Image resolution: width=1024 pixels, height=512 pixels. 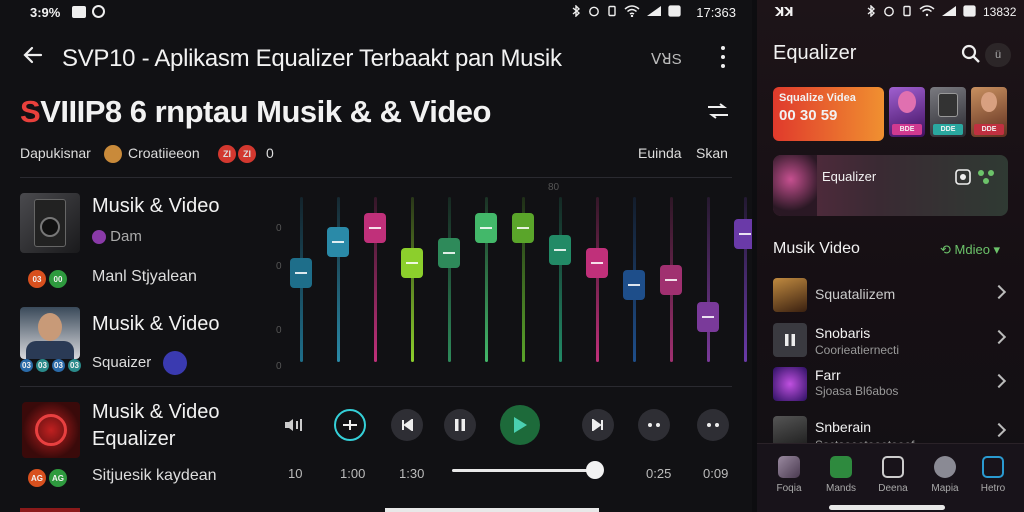 What do you see at coordinates (460, 425) in the screenshot?
I see `pause-button` at bounding box center [460, 425].